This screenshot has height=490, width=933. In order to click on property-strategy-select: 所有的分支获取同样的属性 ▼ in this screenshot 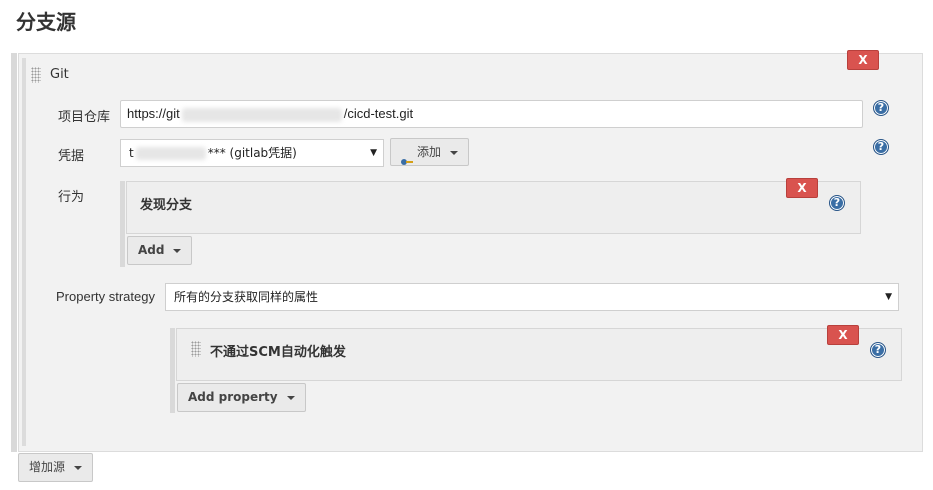, I will do `click(532, 297)`.